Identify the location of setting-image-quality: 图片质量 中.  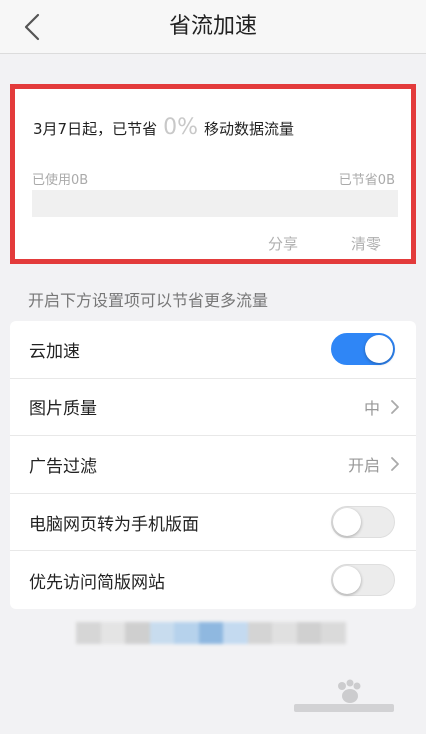
(213, 408).